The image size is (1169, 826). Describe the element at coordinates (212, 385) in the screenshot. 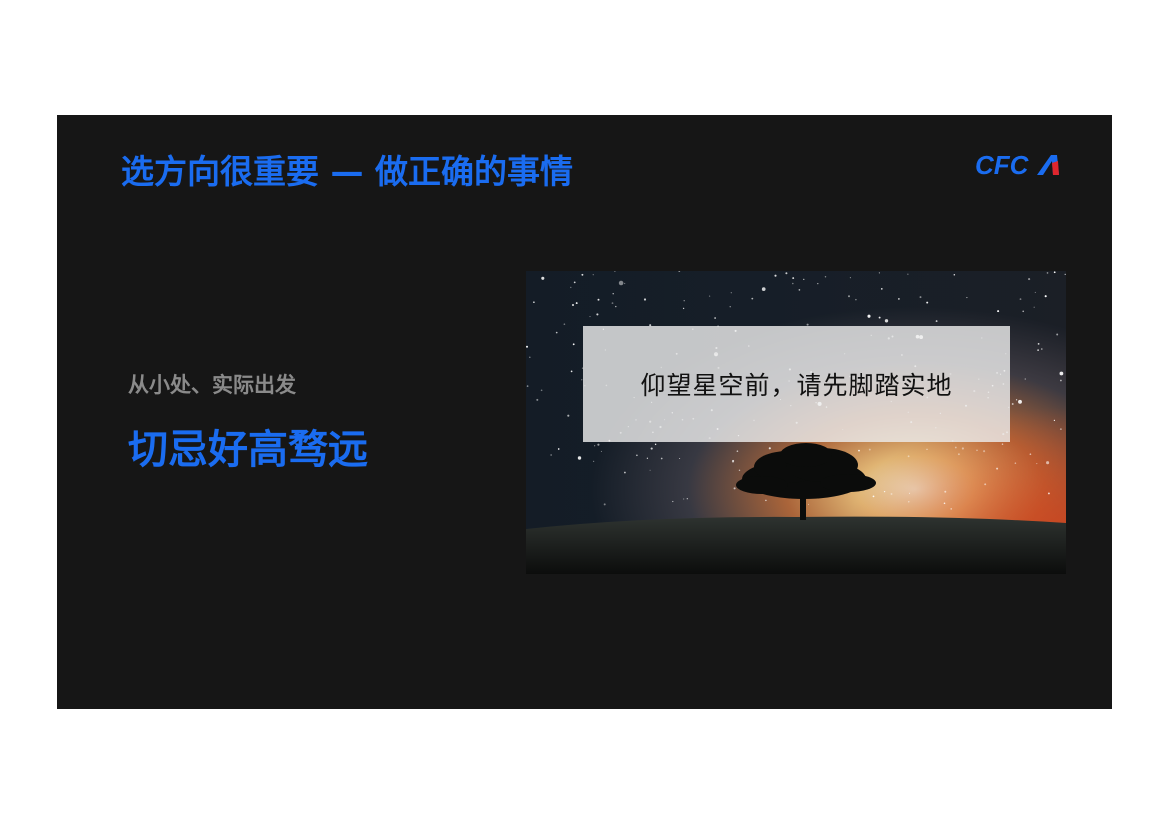

I see `subtitle: 从小处、实际出发` at that location.